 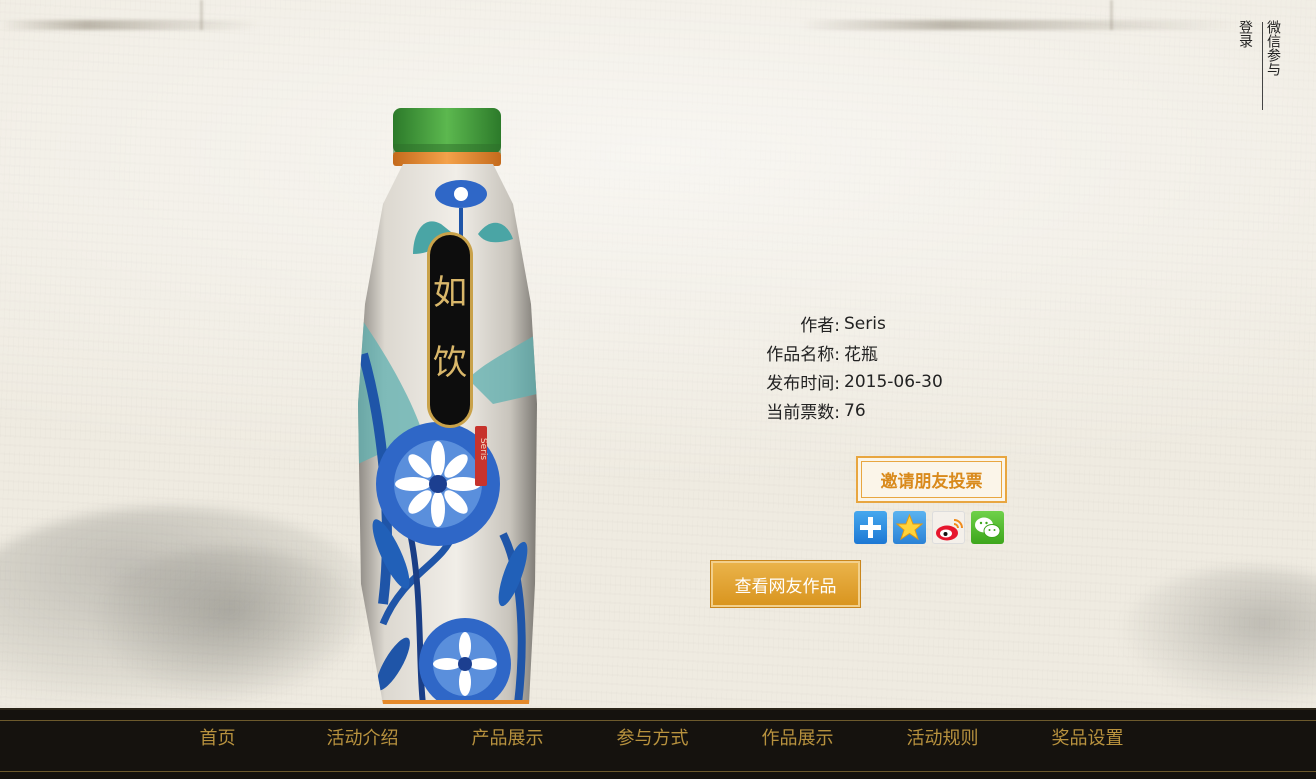 What do you see at coordinates (841, 410) in the screenshot?
I see `info-row-votes: 当前票数: 76` at bounding box center [841, 410].